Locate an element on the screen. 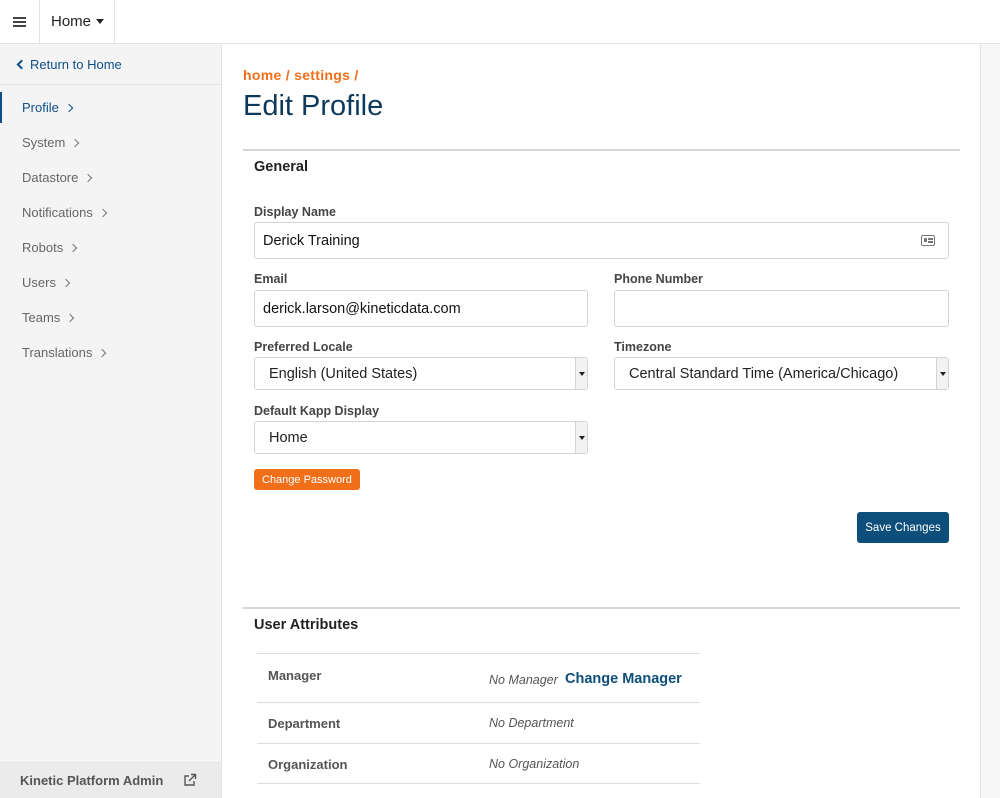  sidebar-item-users: Users is located at coordinates (110, 282).